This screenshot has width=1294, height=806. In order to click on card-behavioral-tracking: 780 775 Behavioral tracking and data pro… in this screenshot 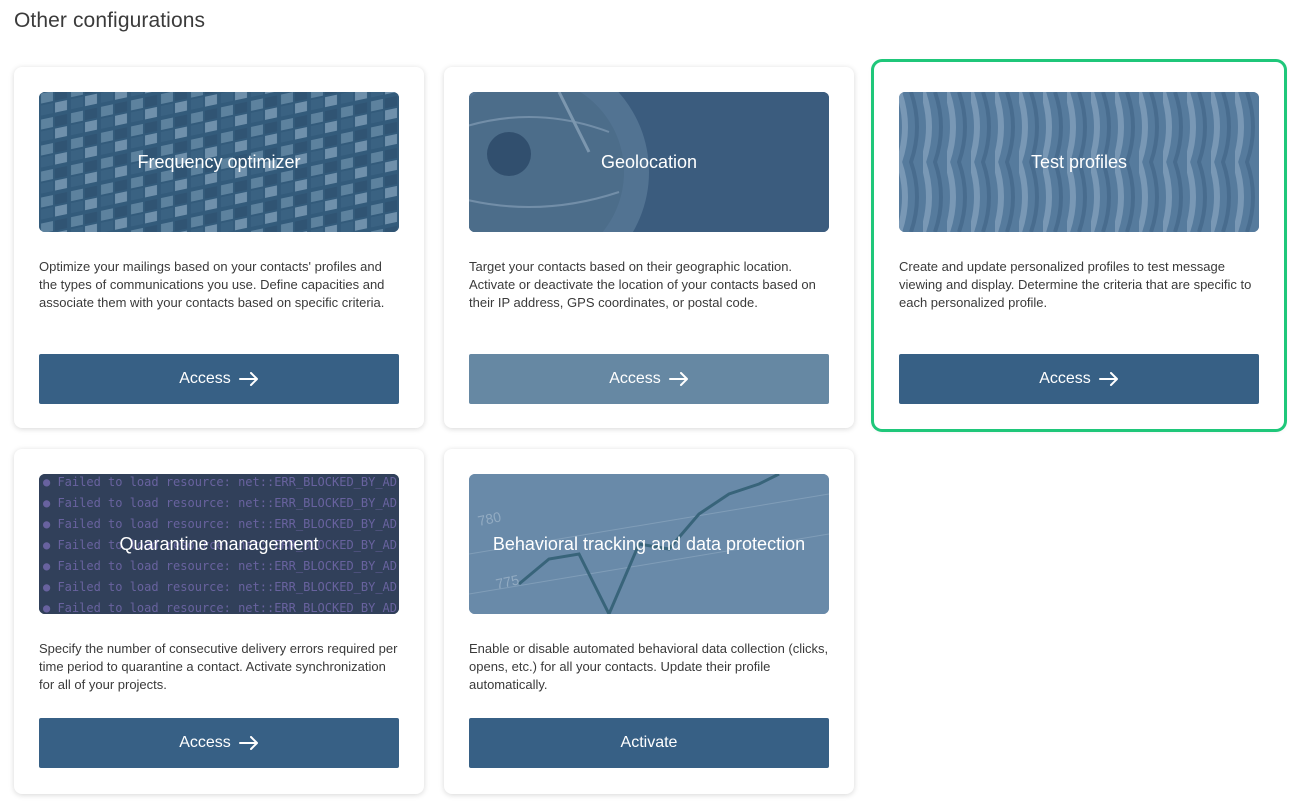, I will do `click(649, 621)`.